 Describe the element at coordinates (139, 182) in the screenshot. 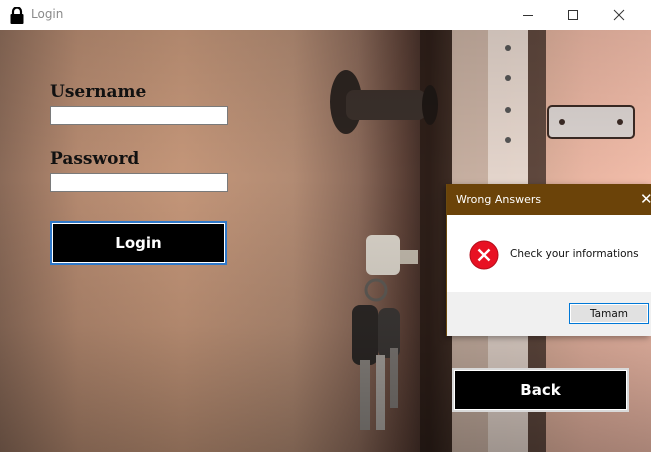

I see `password-field` at that location.